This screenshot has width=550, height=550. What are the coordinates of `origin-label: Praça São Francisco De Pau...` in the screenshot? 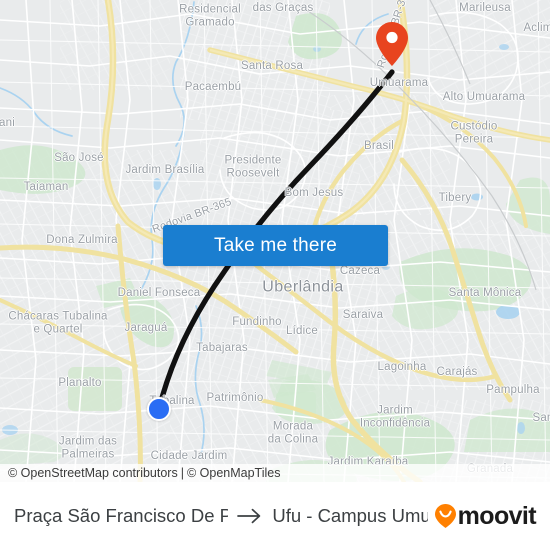 It's located at (121, 515).